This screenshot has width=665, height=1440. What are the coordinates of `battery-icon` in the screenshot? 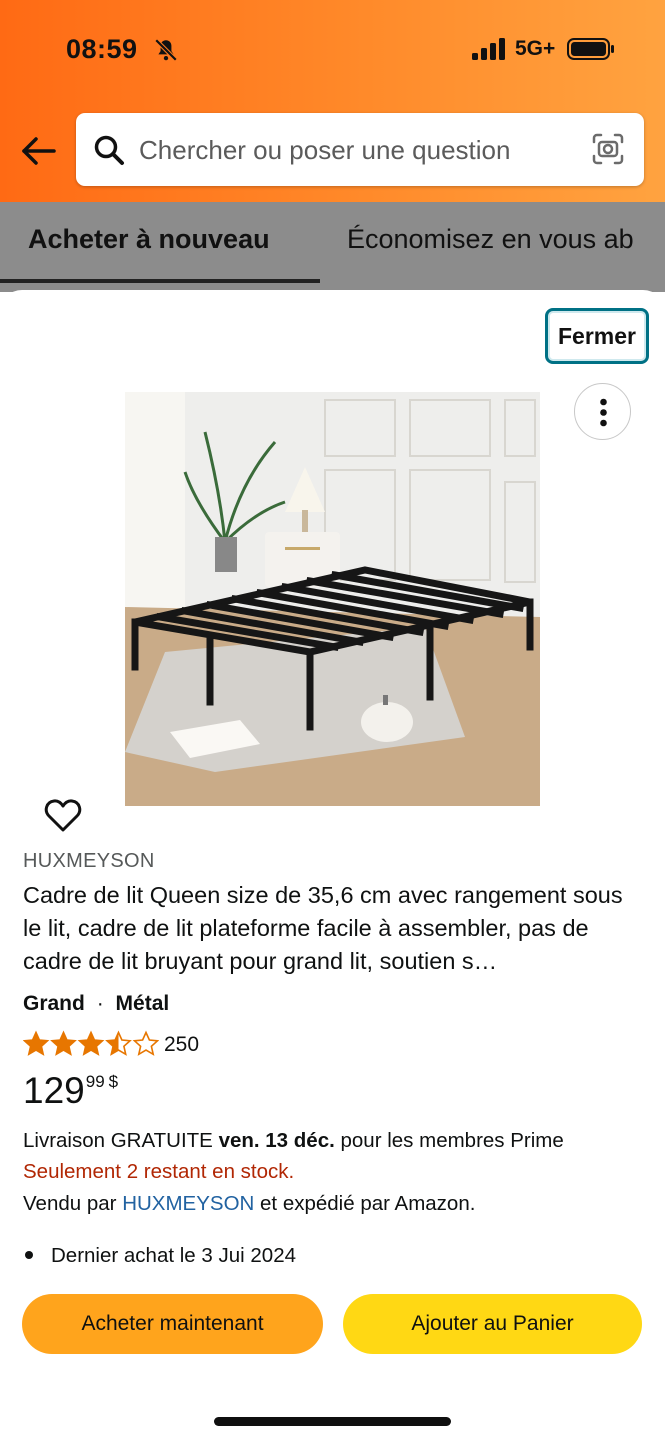 It's located at (590, 49).